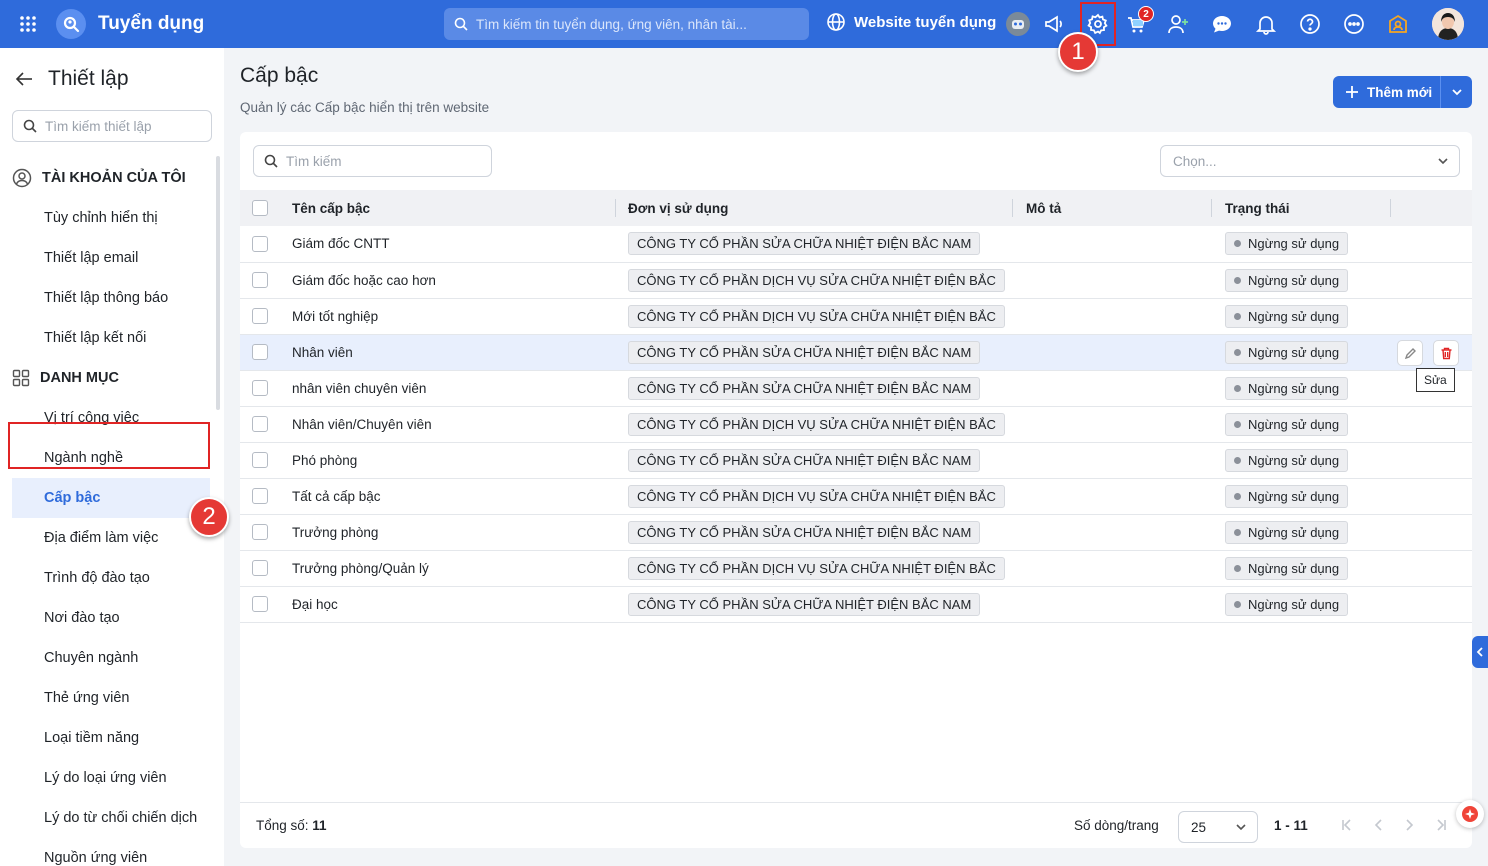  What do you see at coordinates (1379, 825) in the screenshot?
I see `prev-page-icon` at bounding box center [1379, 825].